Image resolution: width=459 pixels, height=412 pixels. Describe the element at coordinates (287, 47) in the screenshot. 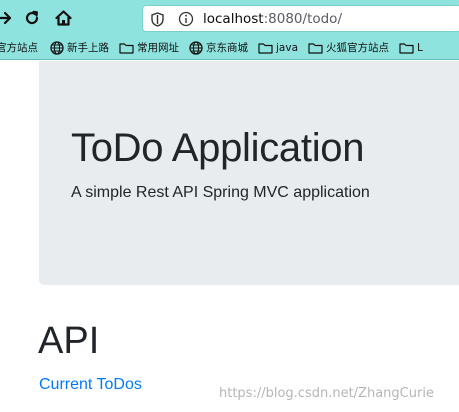

I see `bookmark-label: java` at that location.